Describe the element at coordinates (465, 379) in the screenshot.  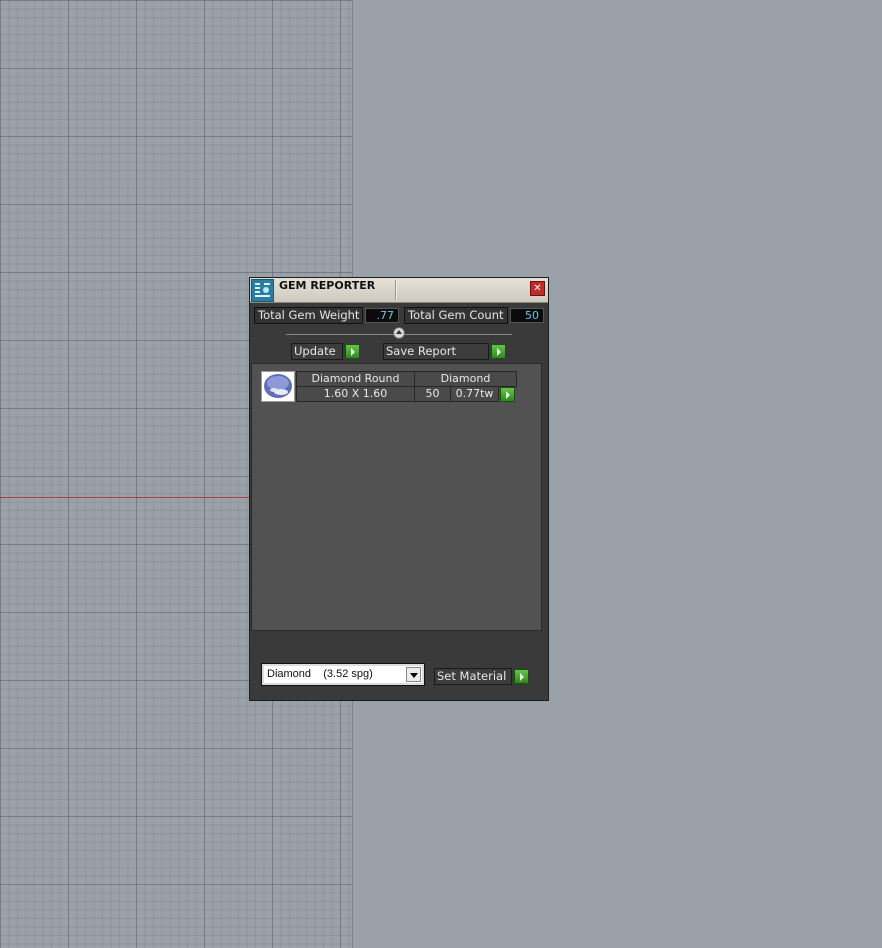
I see `gem-material-cell: Diamond` at that location.